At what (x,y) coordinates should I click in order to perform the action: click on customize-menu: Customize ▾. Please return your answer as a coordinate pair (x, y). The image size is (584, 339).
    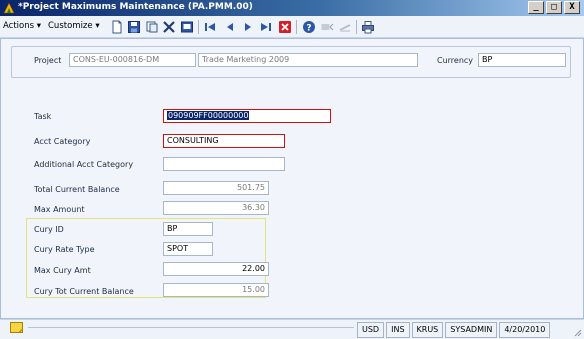
    Looking at the image, I should click on (74, 26).